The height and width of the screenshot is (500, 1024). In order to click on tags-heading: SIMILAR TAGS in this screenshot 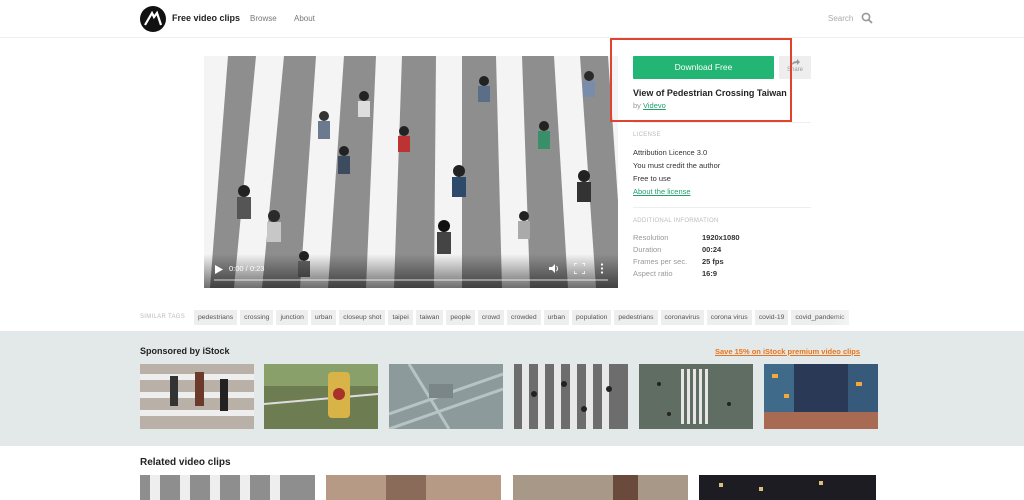, I will do `click(163, 317)`.